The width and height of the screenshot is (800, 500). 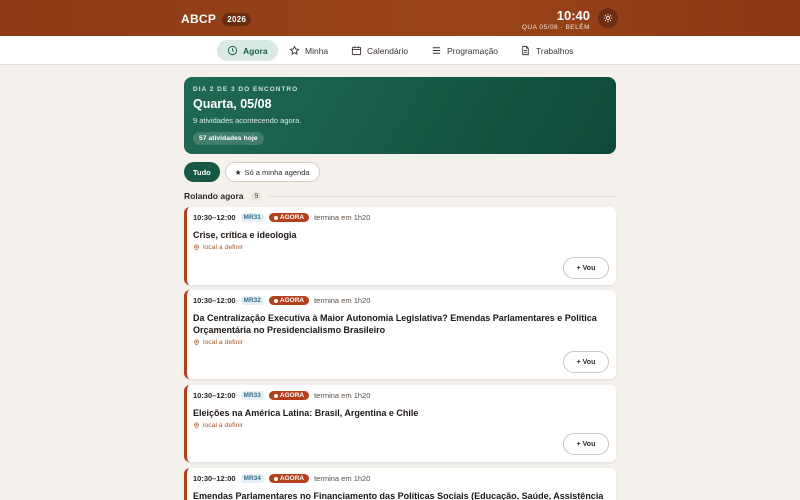 I want to click on calendar-icon, so click(x=356, y=51).